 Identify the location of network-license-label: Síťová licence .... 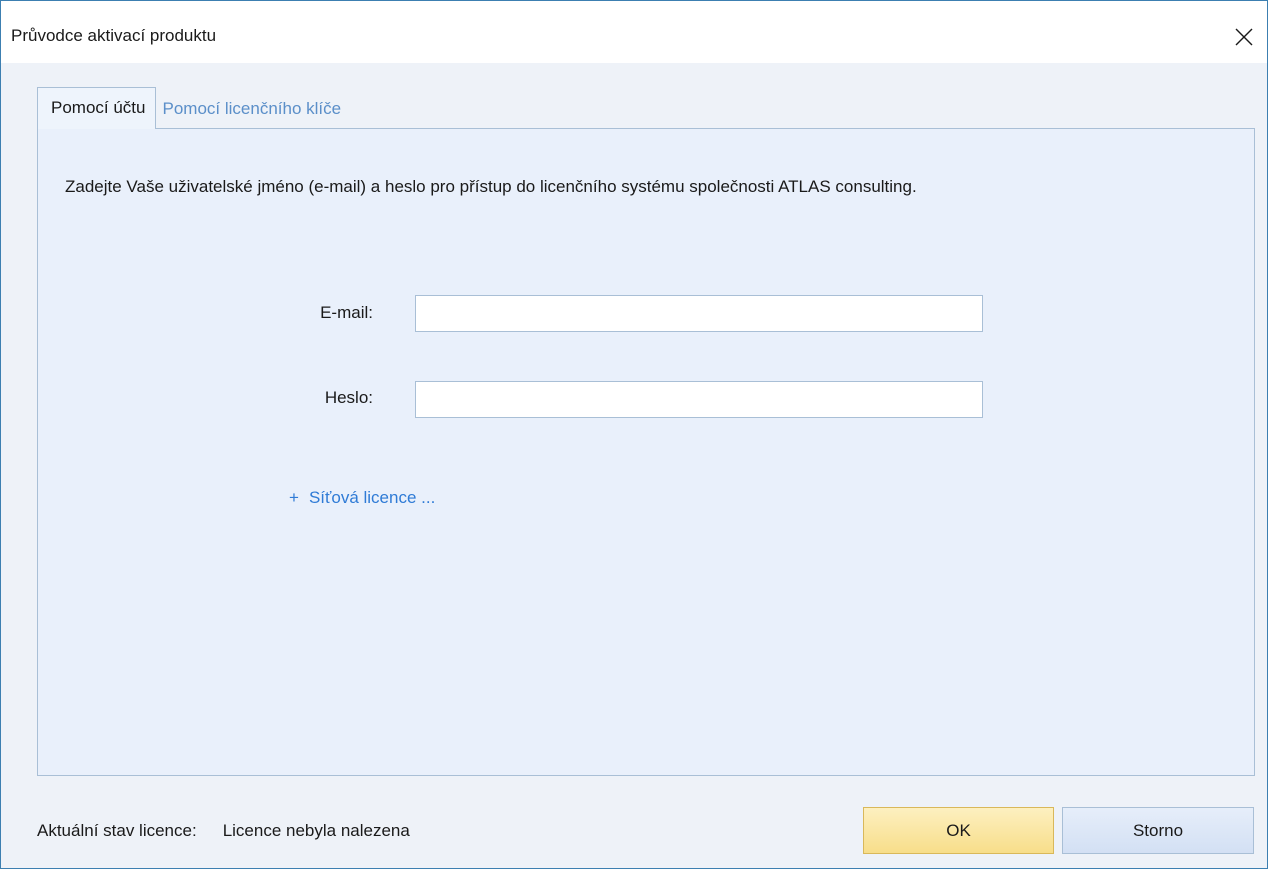
(372, 497).